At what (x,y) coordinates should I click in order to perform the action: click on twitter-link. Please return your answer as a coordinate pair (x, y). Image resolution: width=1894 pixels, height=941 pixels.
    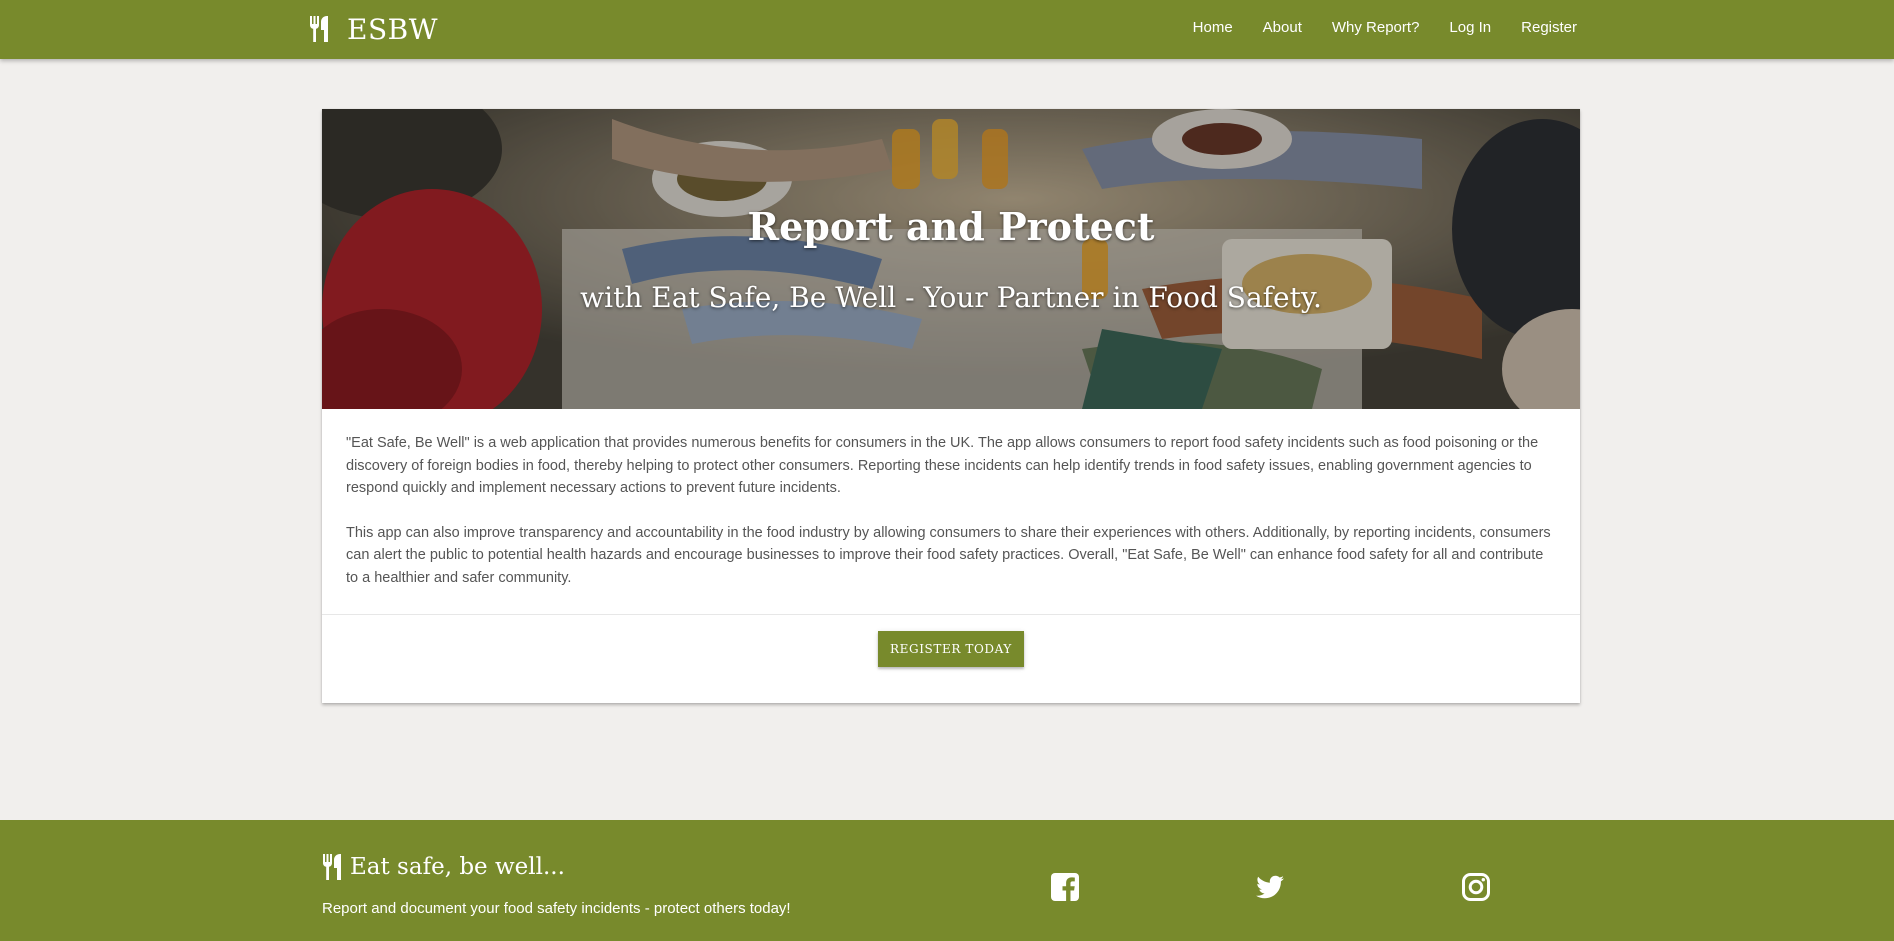
    Looking at the image, I should click on (1270, 887).